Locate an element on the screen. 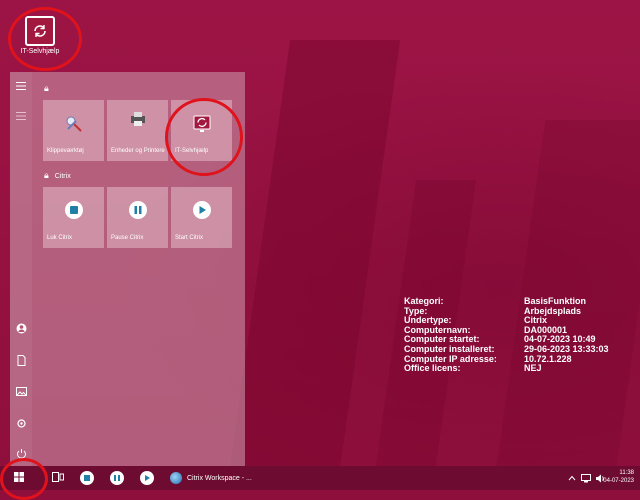 This screenshot has height=500, width=640. documents-icon is located at coordinates (21, 362).